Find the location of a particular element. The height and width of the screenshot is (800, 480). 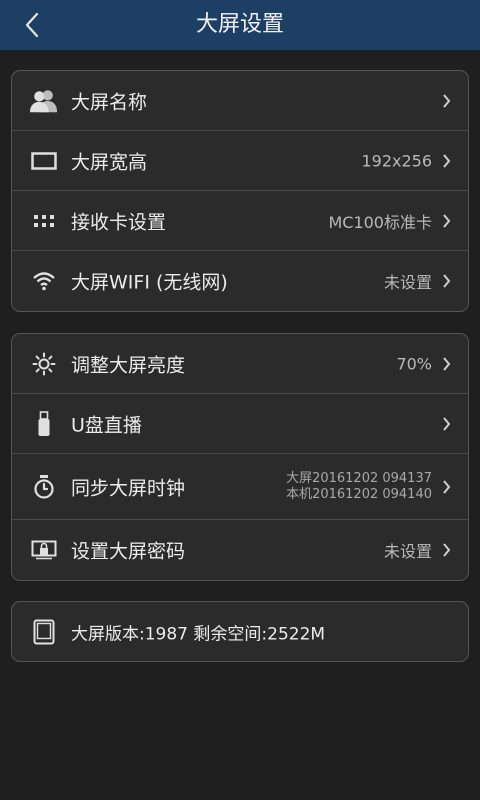

row-screen-password: 设置大屏密码 未设置 is located at coordinates (240, 550).